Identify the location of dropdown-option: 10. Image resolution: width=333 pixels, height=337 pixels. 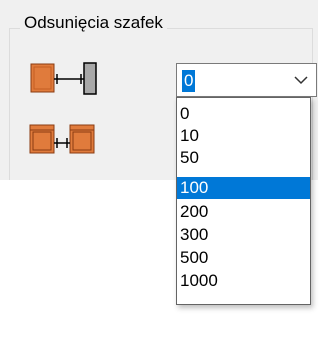
(243, 136).